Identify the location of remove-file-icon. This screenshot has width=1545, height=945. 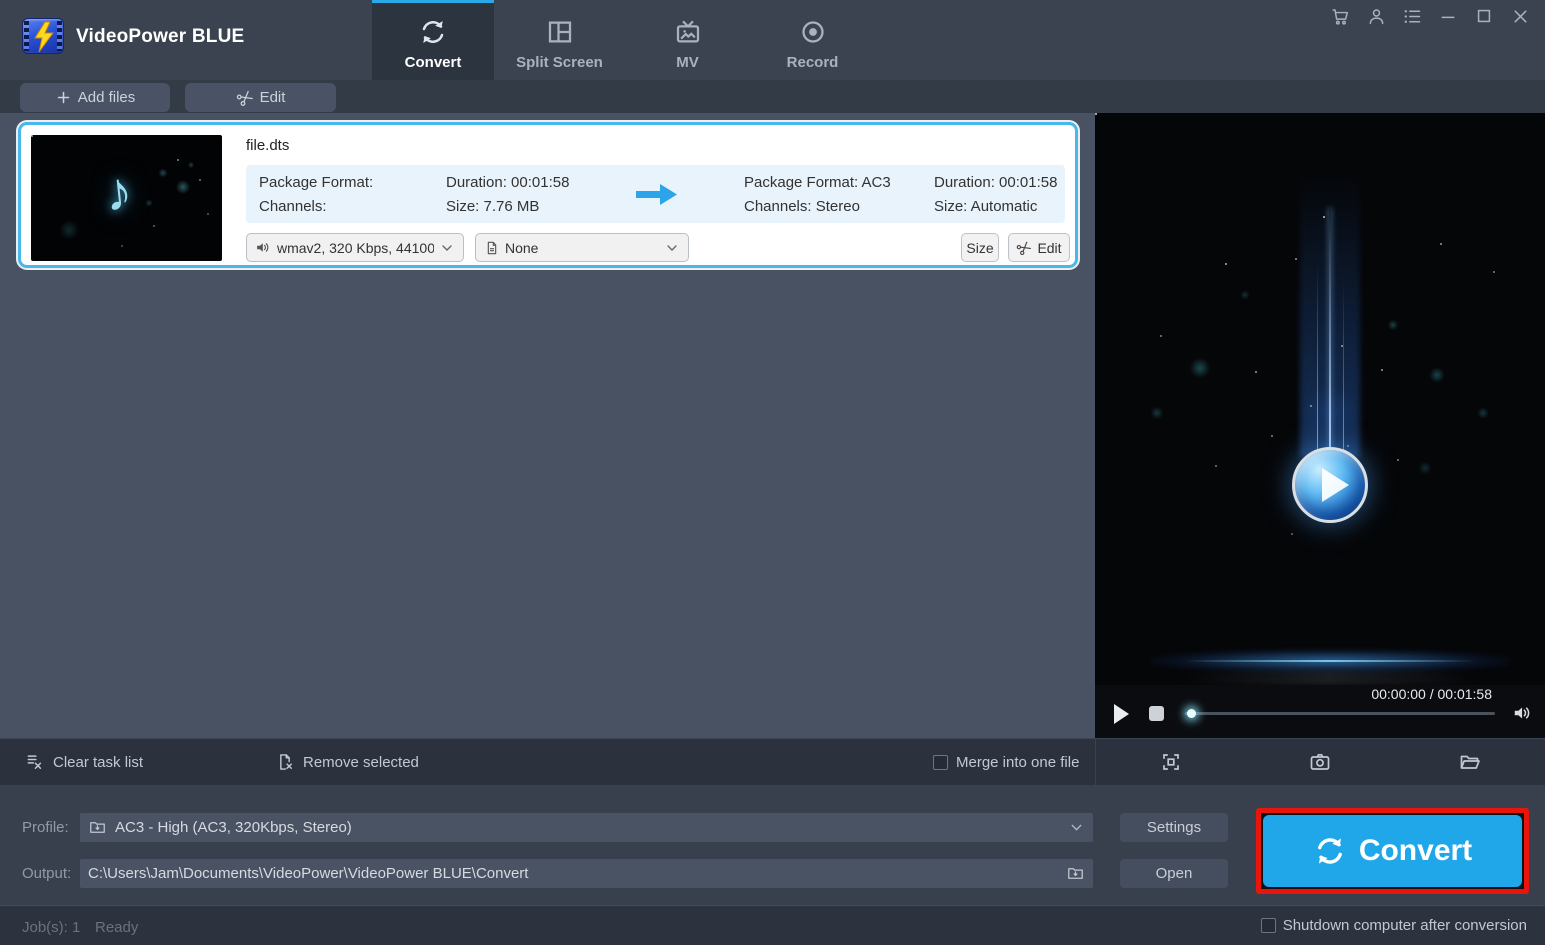
(286, 762).